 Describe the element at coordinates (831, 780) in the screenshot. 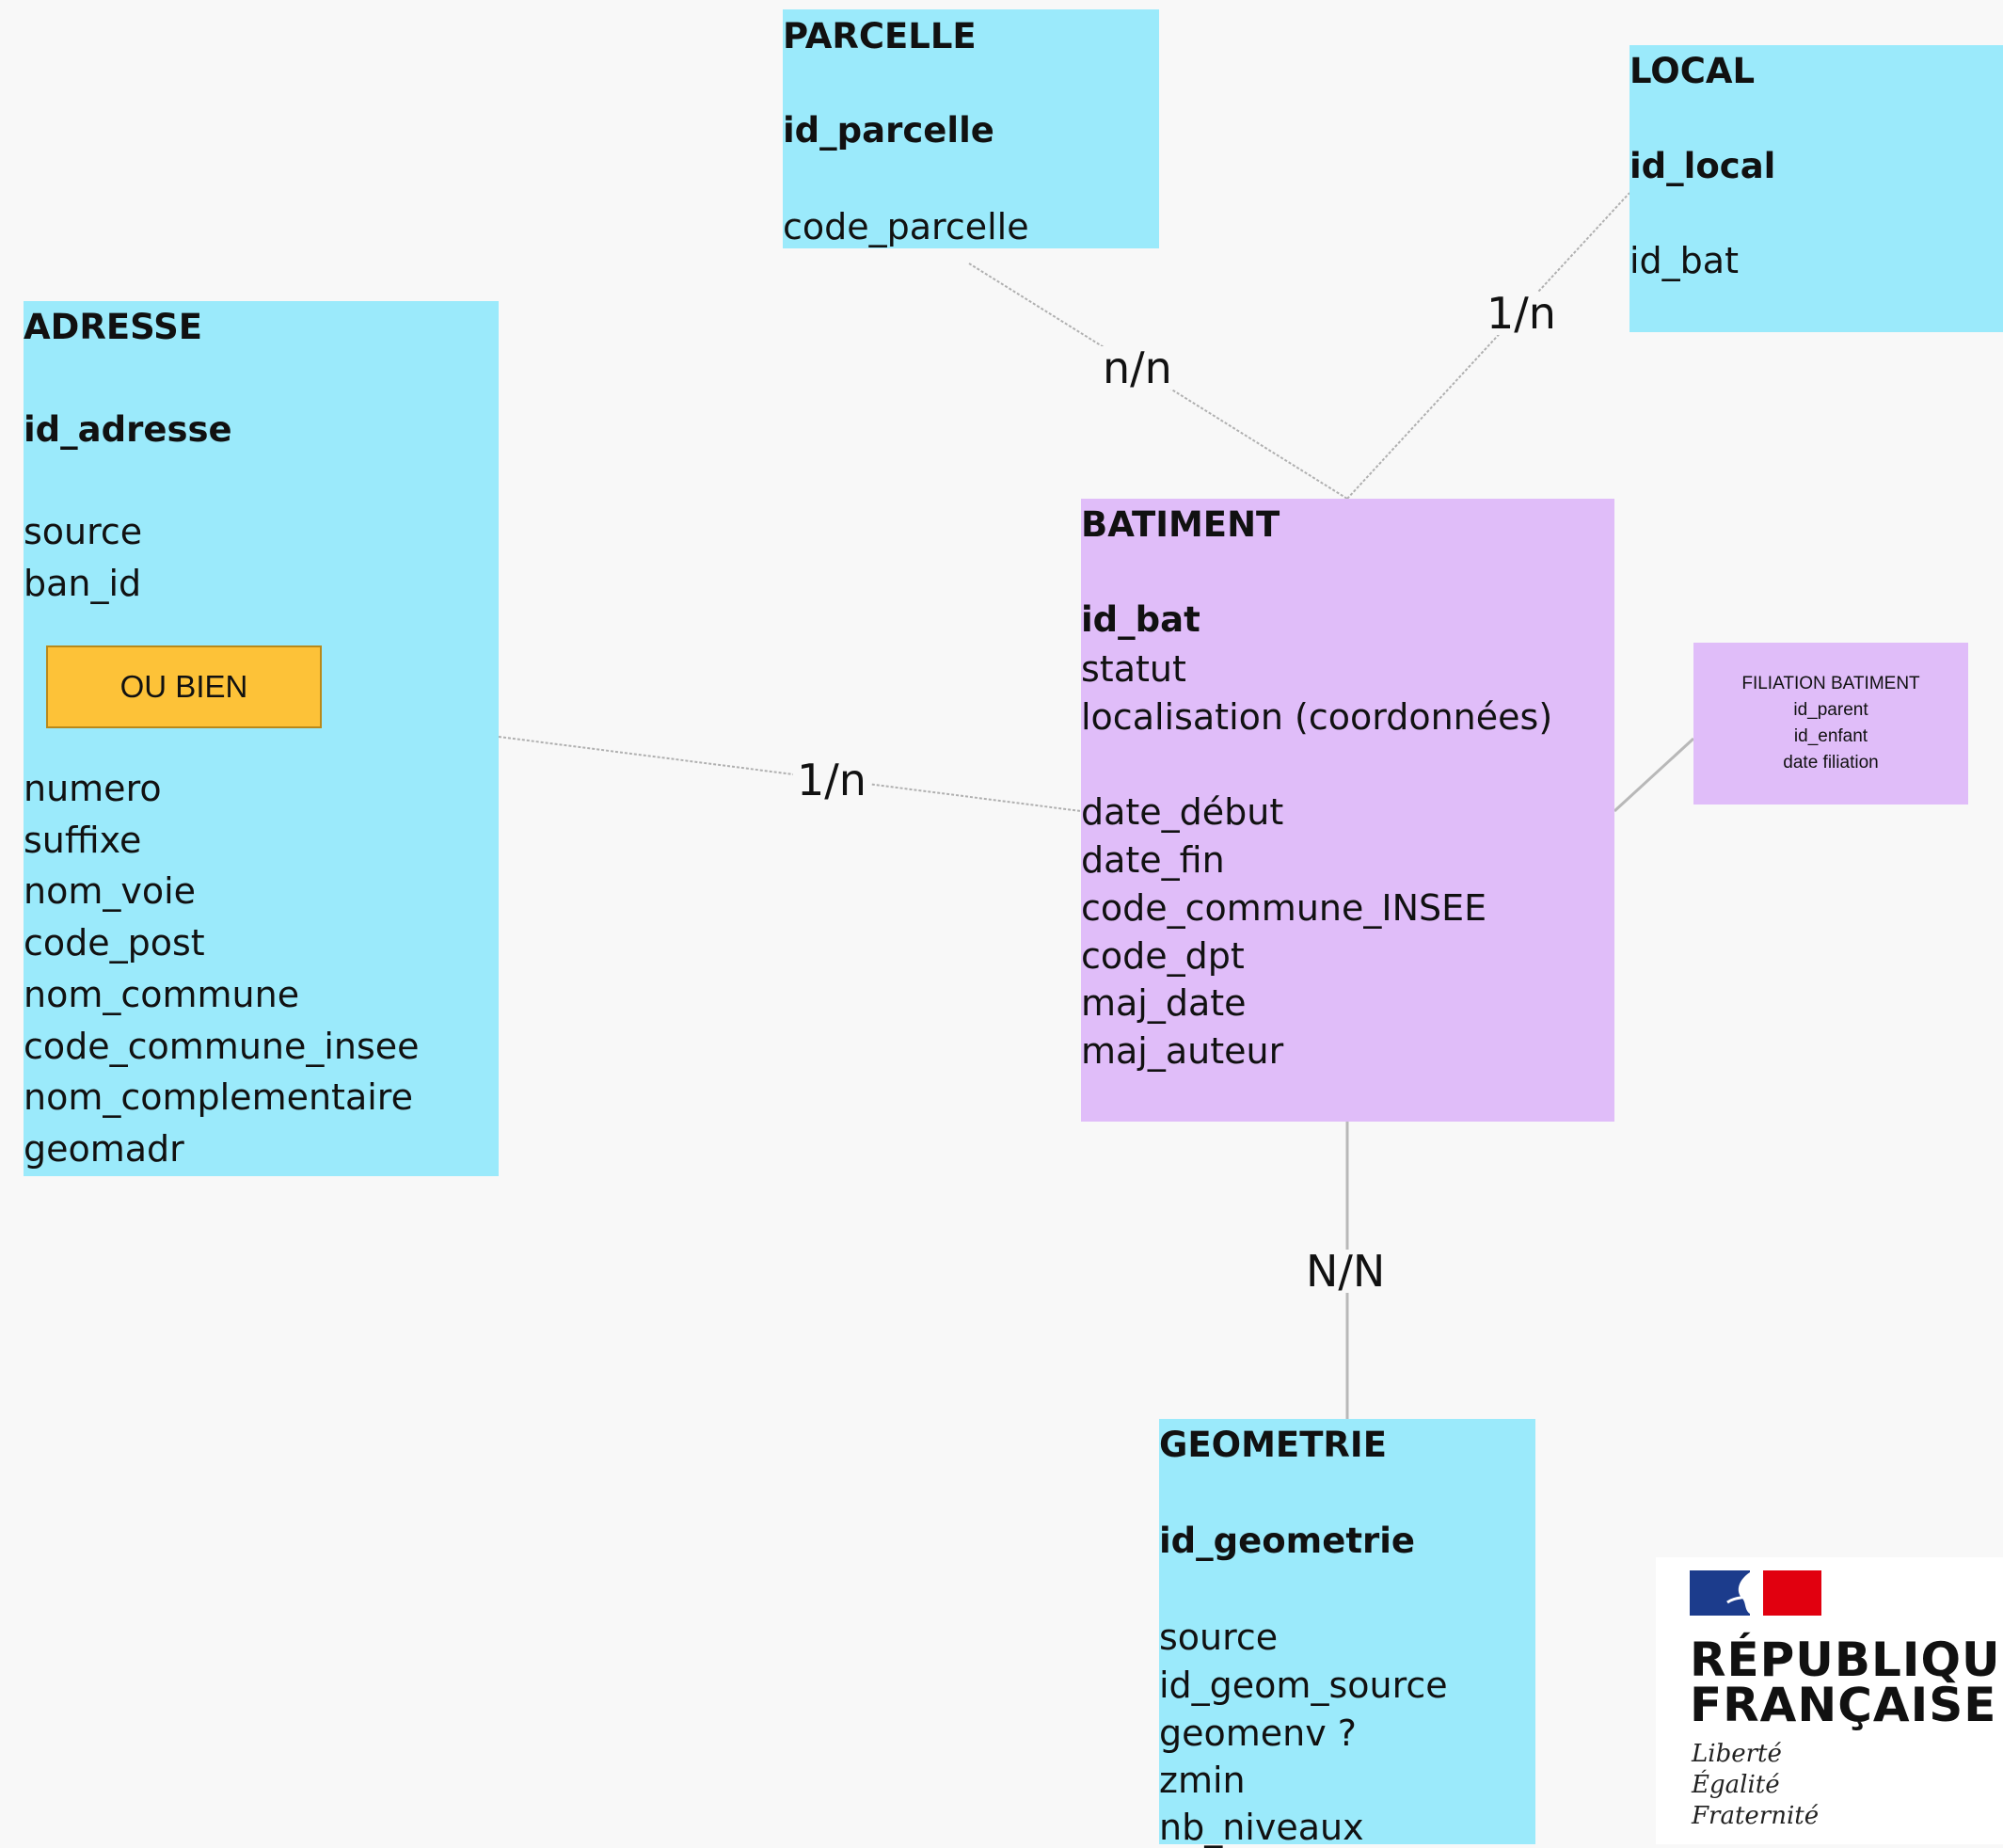

I see `relation-label-adresse-batiment: 1/n` at that location.